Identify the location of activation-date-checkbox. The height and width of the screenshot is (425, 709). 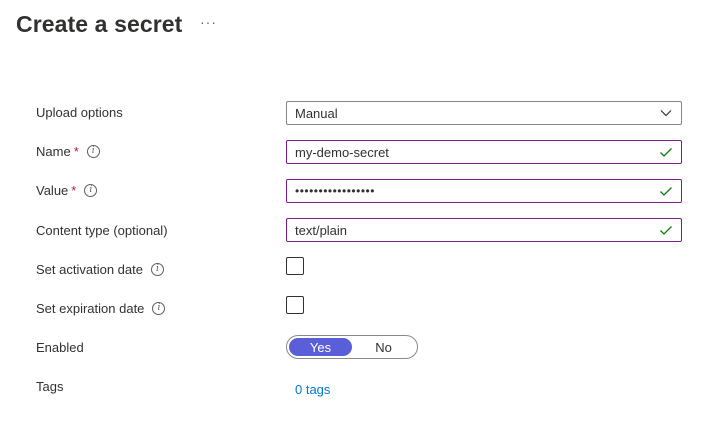
(295, 266).